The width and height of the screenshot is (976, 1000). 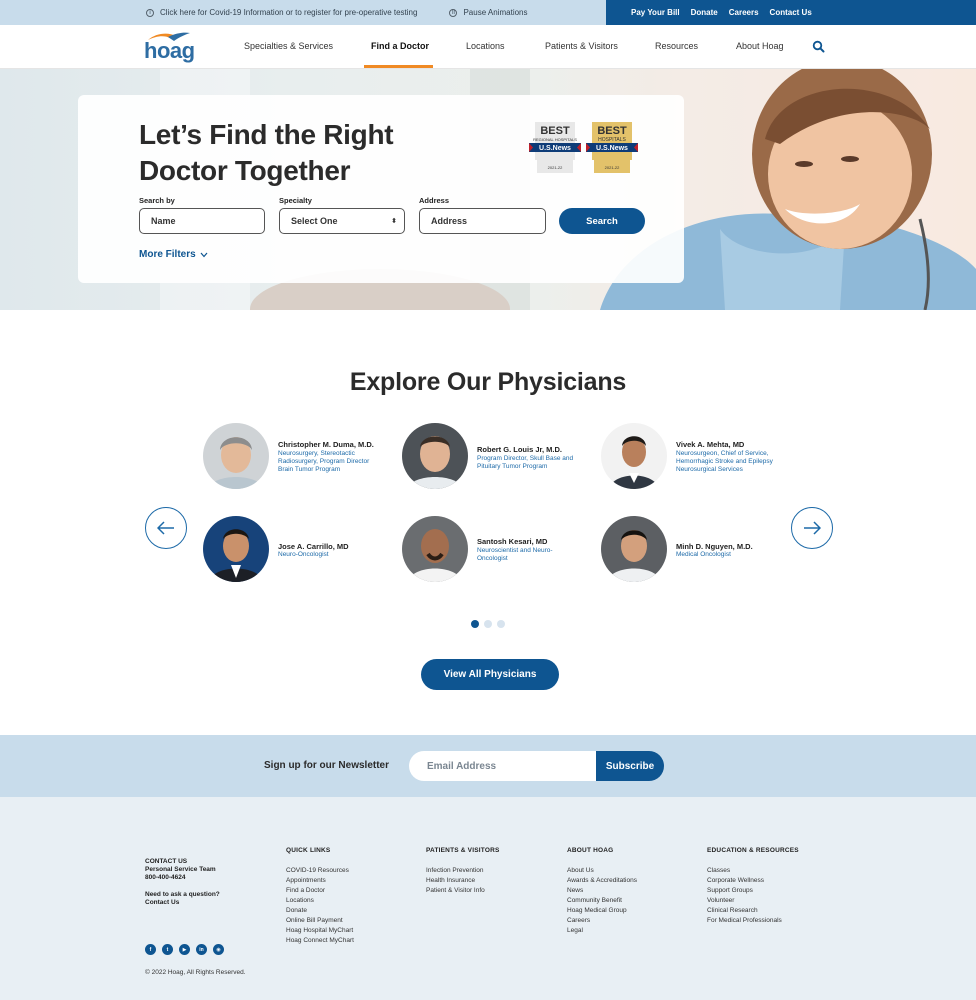 I want to click on footer-link: COVID-19 Resources, so click(x=320, y=871).